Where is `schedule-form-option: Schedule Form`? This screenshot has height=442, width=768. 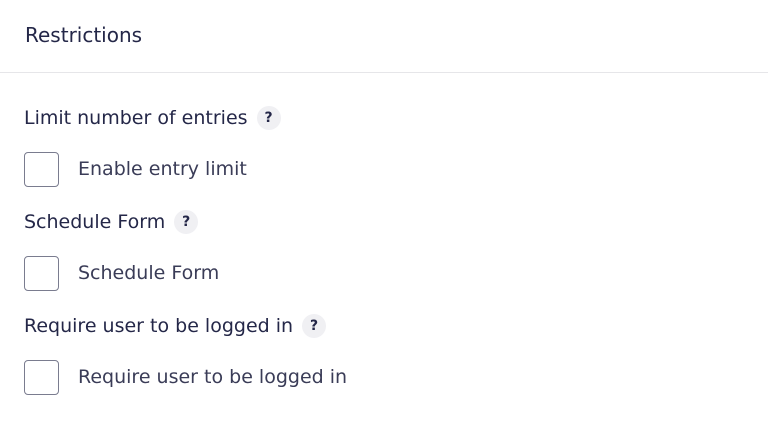 schedule-form-option: Schedule Form is located at coordinates (121, 273).